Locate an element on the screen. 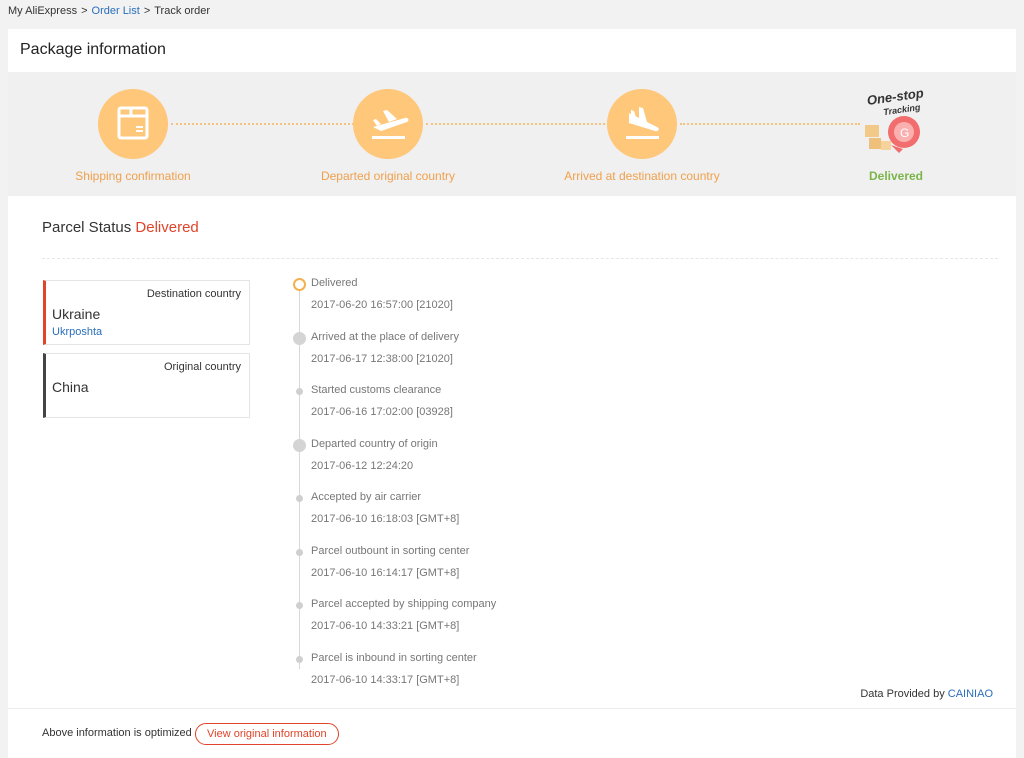  current-status-icon is located at coordinates (299, 284).